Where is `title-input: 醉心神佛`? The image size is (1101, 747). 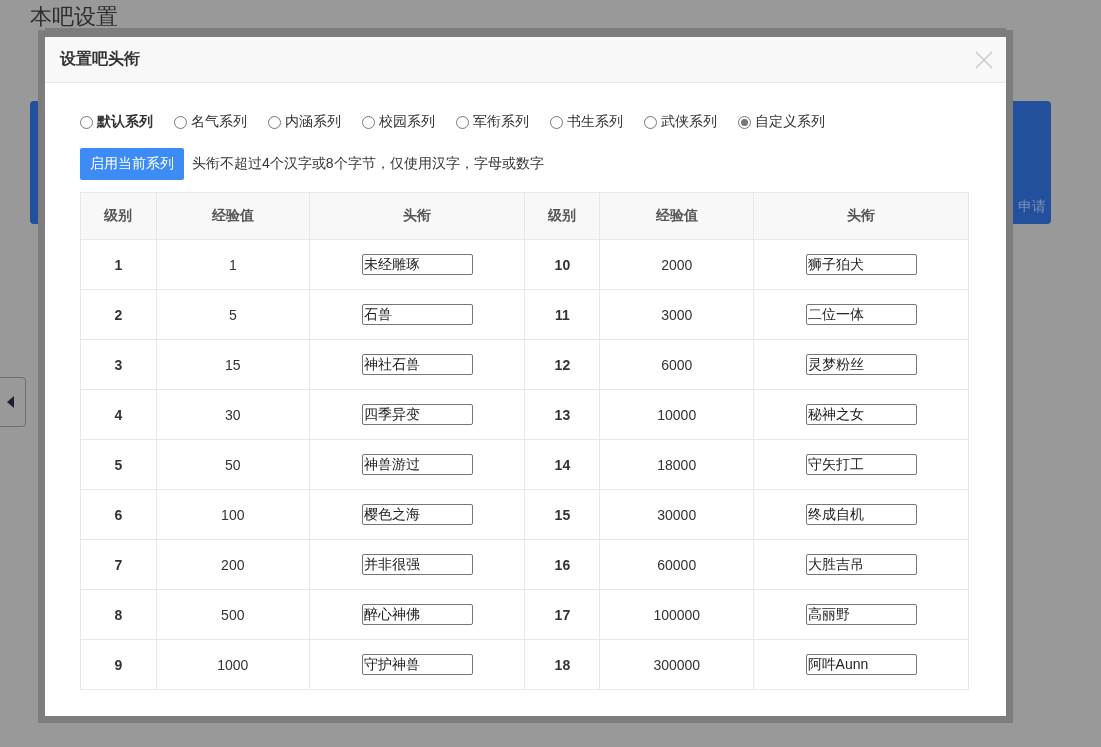 title-input: 醉心神佛 is located at coordinates (417, 614).